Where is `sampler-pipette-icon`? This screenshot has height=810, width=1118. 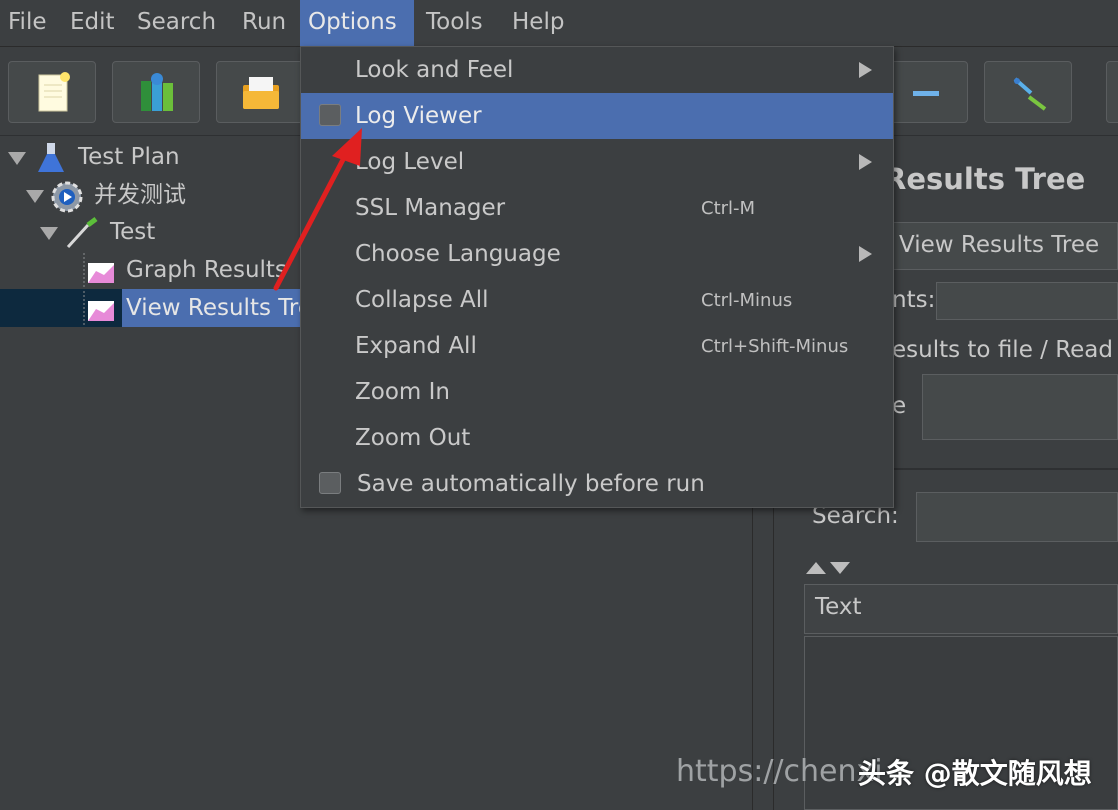
sampler-pipette-icon is located at coordinates (82, 233).